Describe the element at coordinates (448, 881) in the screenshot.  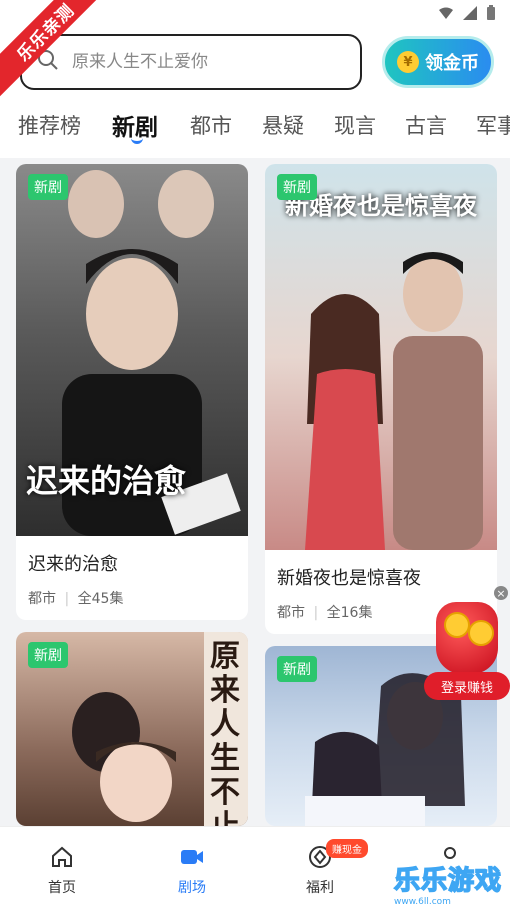
I see `watermark-text: 乐乐游戏` at that location.